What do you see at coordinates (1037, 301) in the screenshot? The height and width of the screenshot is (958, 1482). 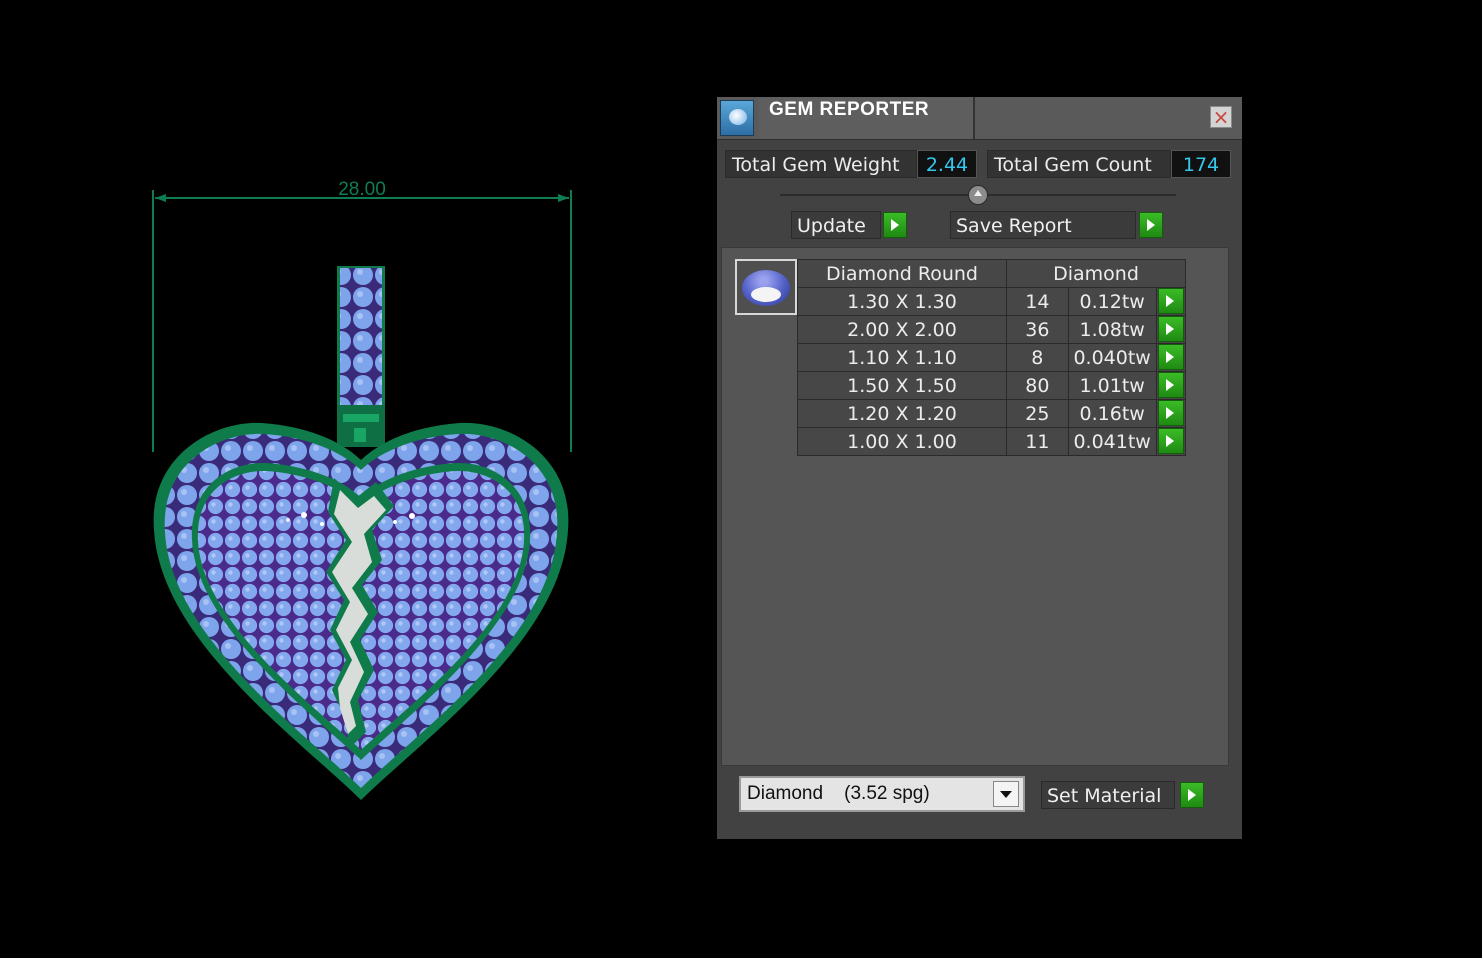 I see `gem-count: 14` at bounding box center [1037, 301].